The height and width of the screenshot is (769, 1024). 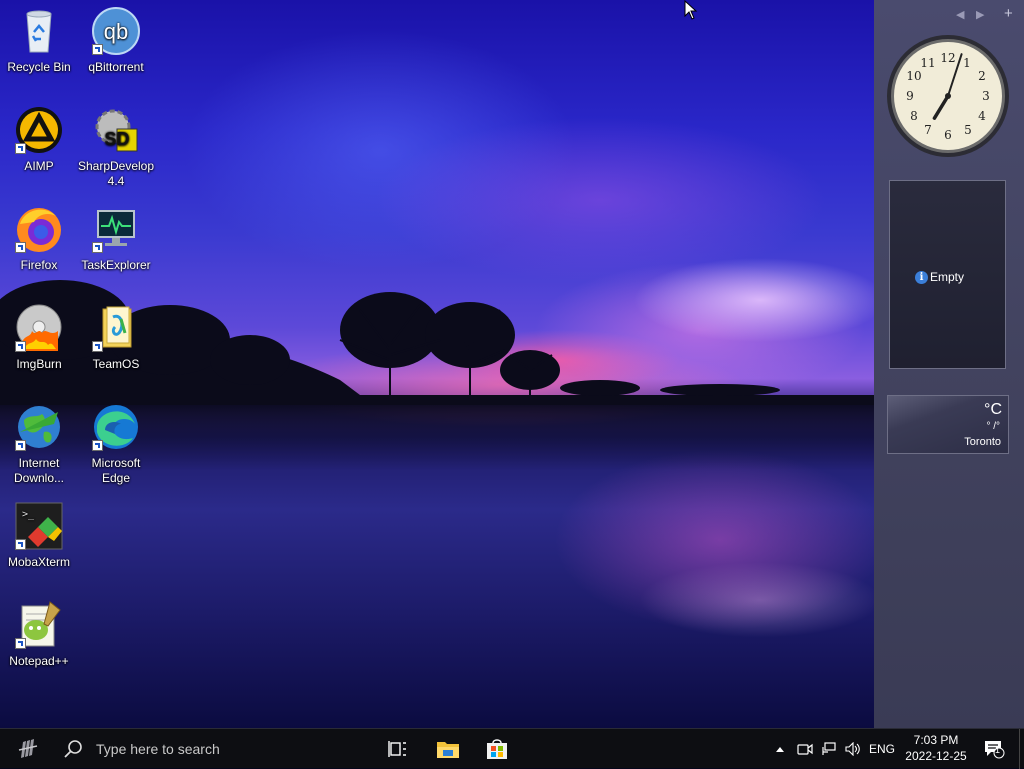 I want to click on desktop-icon-label: Notepad++, so click(x=39, y=661).